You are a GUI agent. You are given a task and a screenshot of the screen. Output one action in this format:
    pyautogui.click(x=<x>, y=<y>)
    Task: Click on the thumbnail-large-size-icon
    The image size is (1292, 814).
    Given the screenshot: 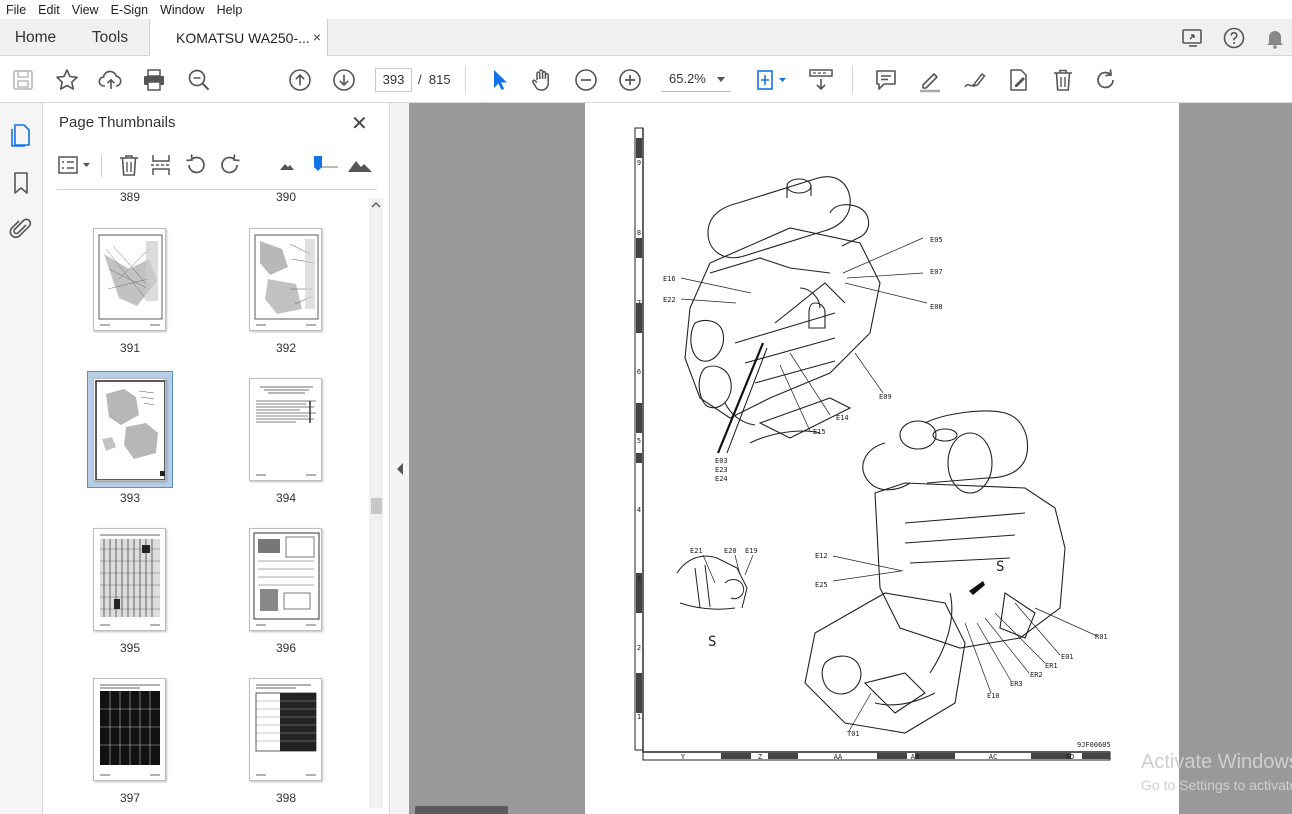 What is the action you would take?
    pyautogui.click(x=360, y=165)
    